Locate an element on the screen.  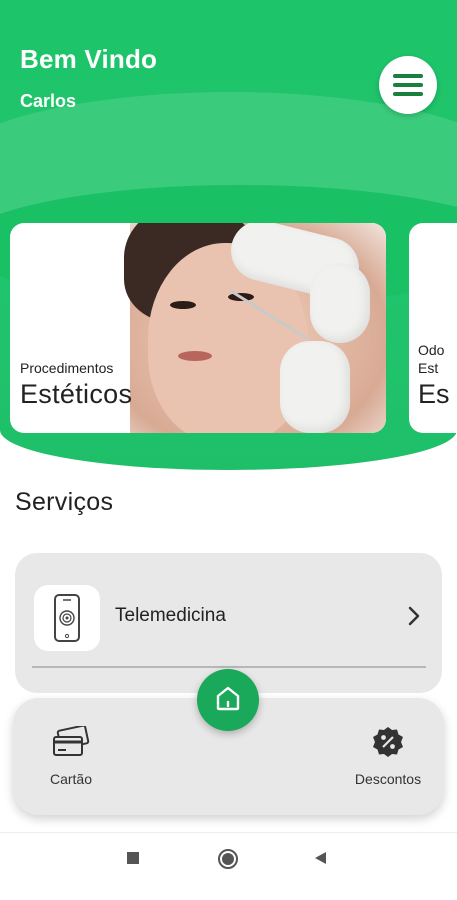
nav-label: Cartão is located at coordinates (71, 779).